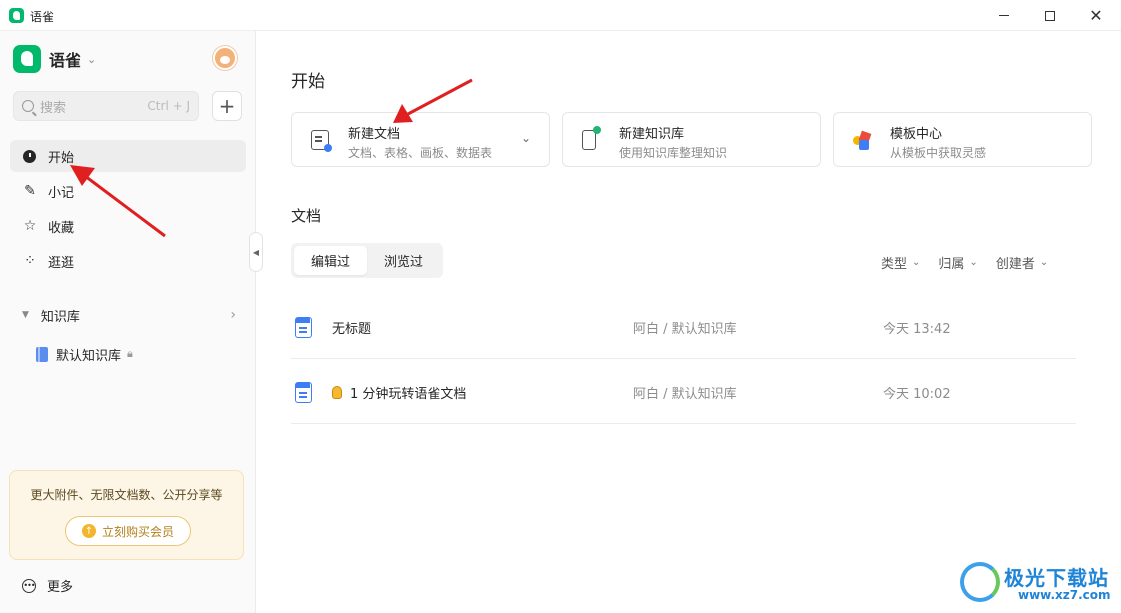  Describe the element at coordinates (89, 356) in the screenshot. I see `knowledge-base-item-label: 默认知识库` at that location.